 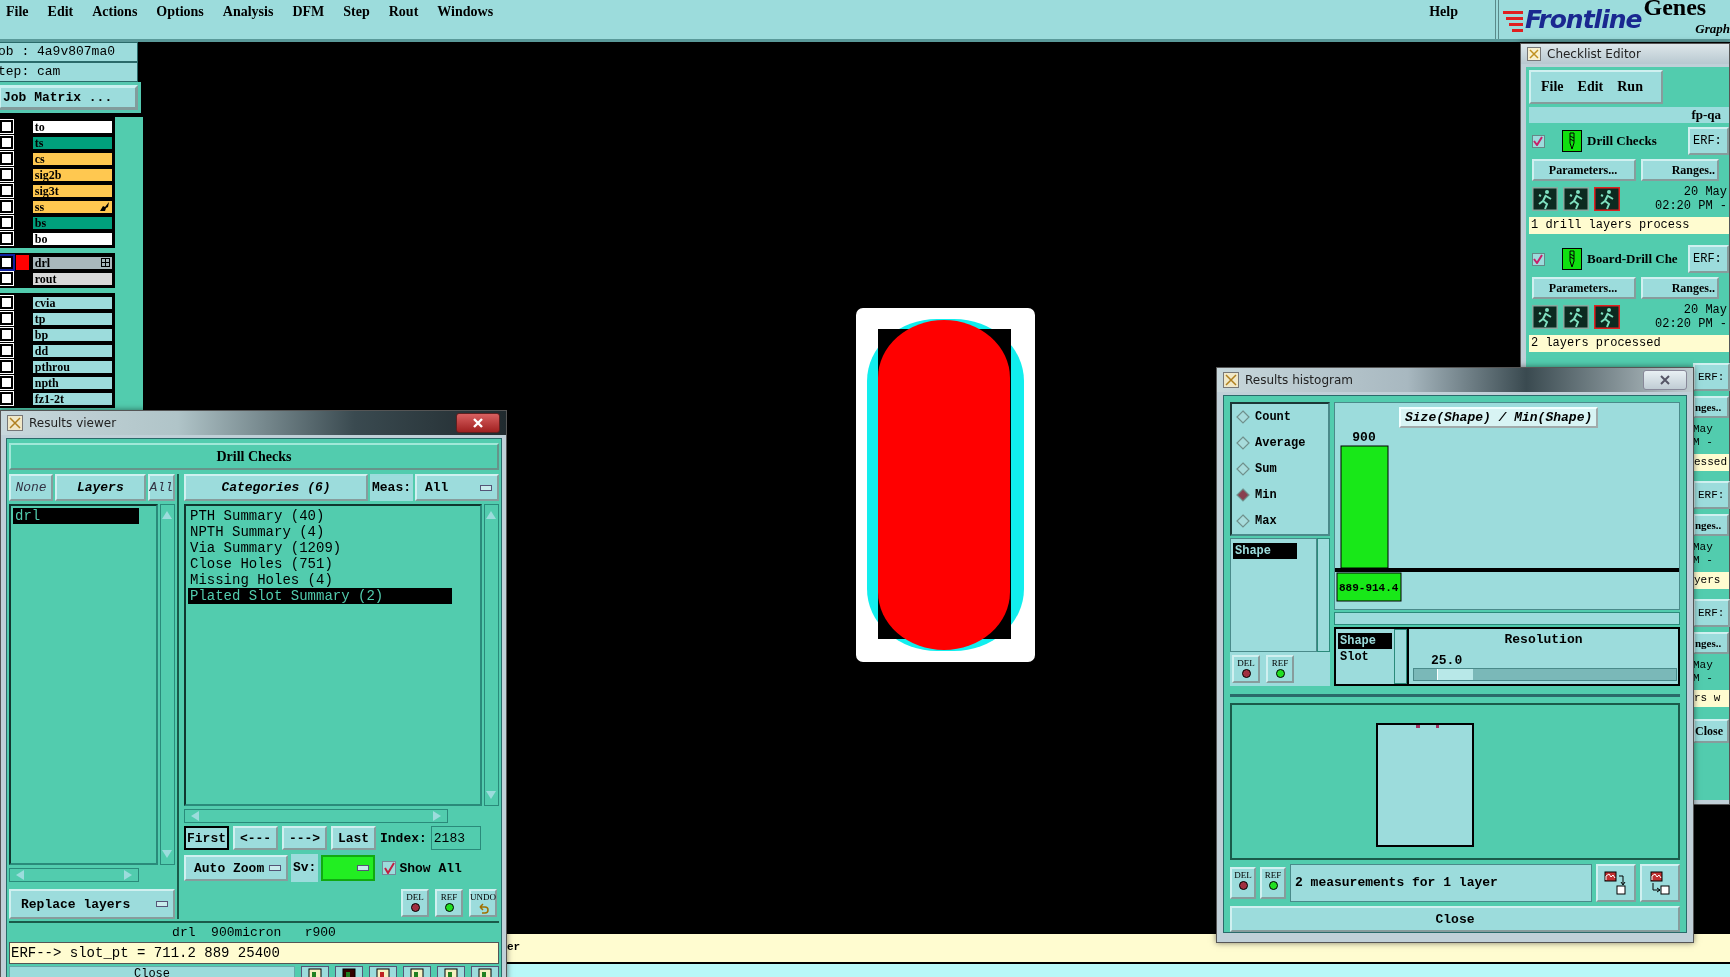 I want to click on category-item: PTH Summary (40), so click(x=320, y=516).